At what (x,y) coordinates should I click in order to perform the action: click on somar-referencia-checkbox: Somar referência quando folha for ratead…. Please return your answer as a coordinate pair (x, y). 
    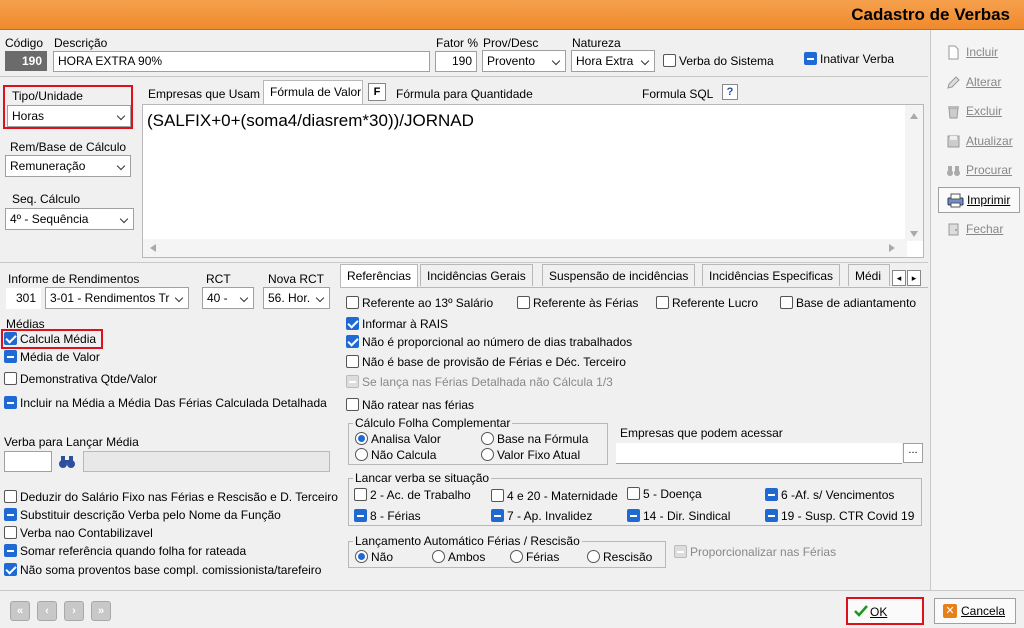
    Looking at the image, I should click on (125, 551).